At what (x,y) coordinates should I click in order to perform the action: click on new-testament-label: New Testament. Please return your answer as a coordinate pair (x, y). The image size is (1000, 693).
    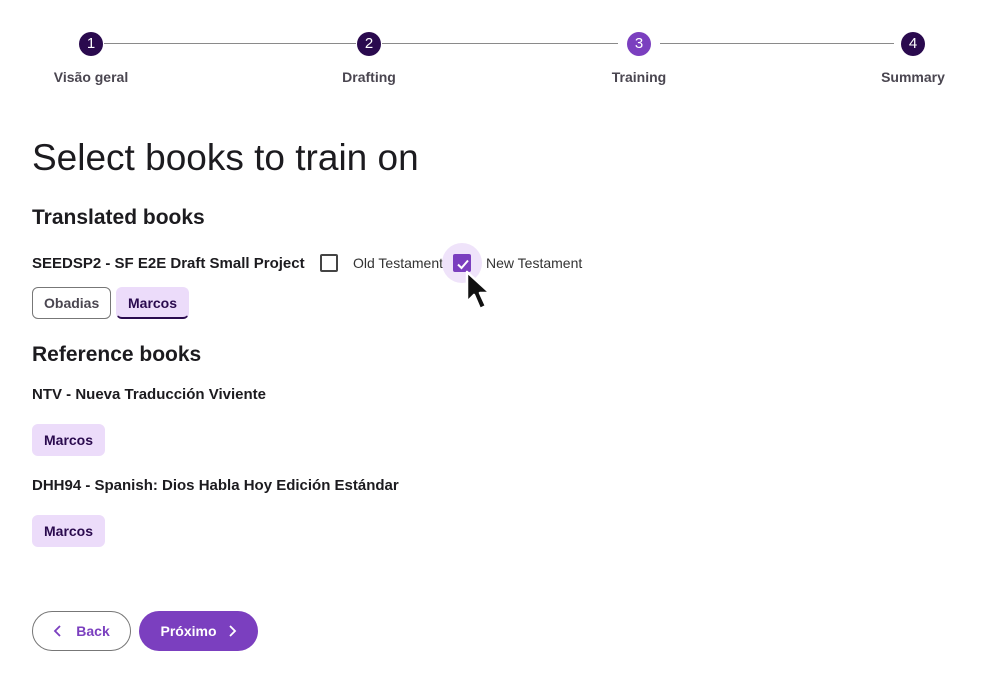
    Looking at the image, I should click on (534, 263).